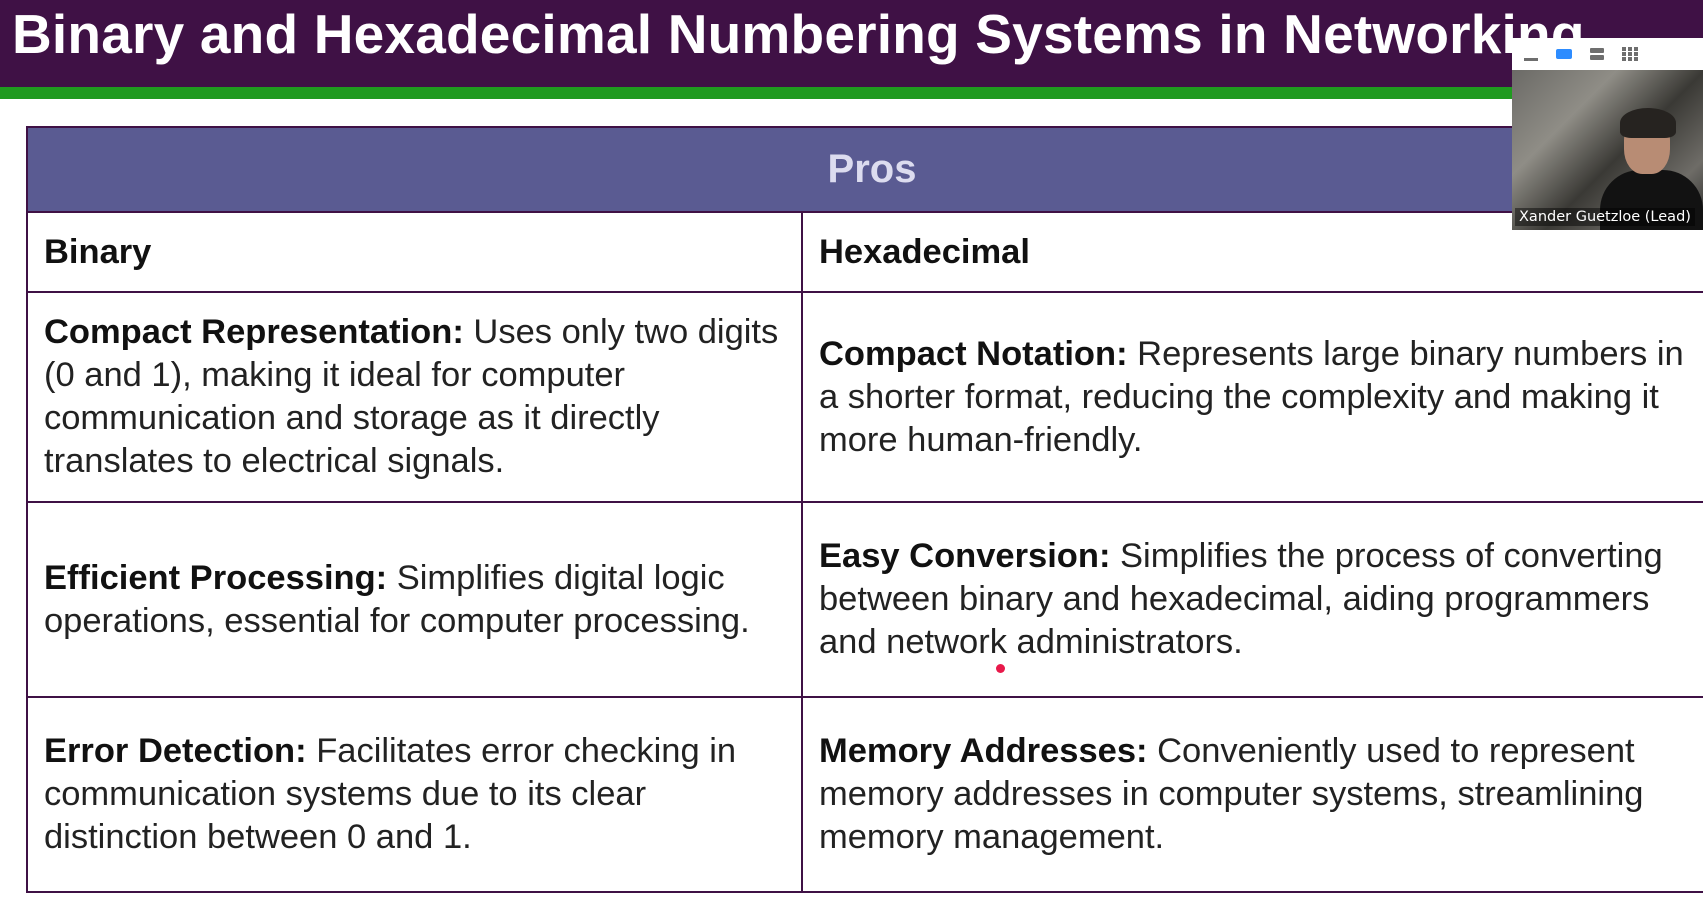  Describe the element at coordinates (1607, 54) in the screenshot. I see `video-controls-bar` at that location.